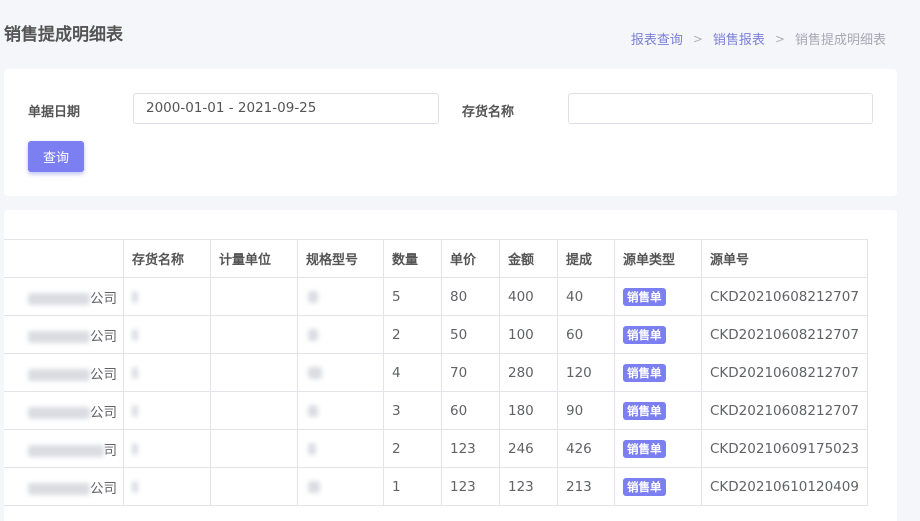 The width and height of the screenshot is (920, 521). What do you see at coordinates (658, 258) in the screenshot?
I see `column-header-source-type: 源单类型` at bounding box center [658, 258].